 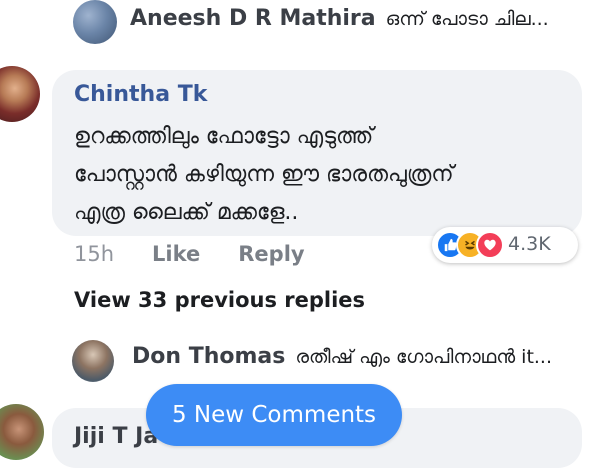 What do you see at coordinates (264, 174) in the screenshot?
I see `comment-line: പോസ്റ്റാൻ കഴിയുന്ന ഈ ഭാരതപുത്രന്` at bounding box center [264, 174].